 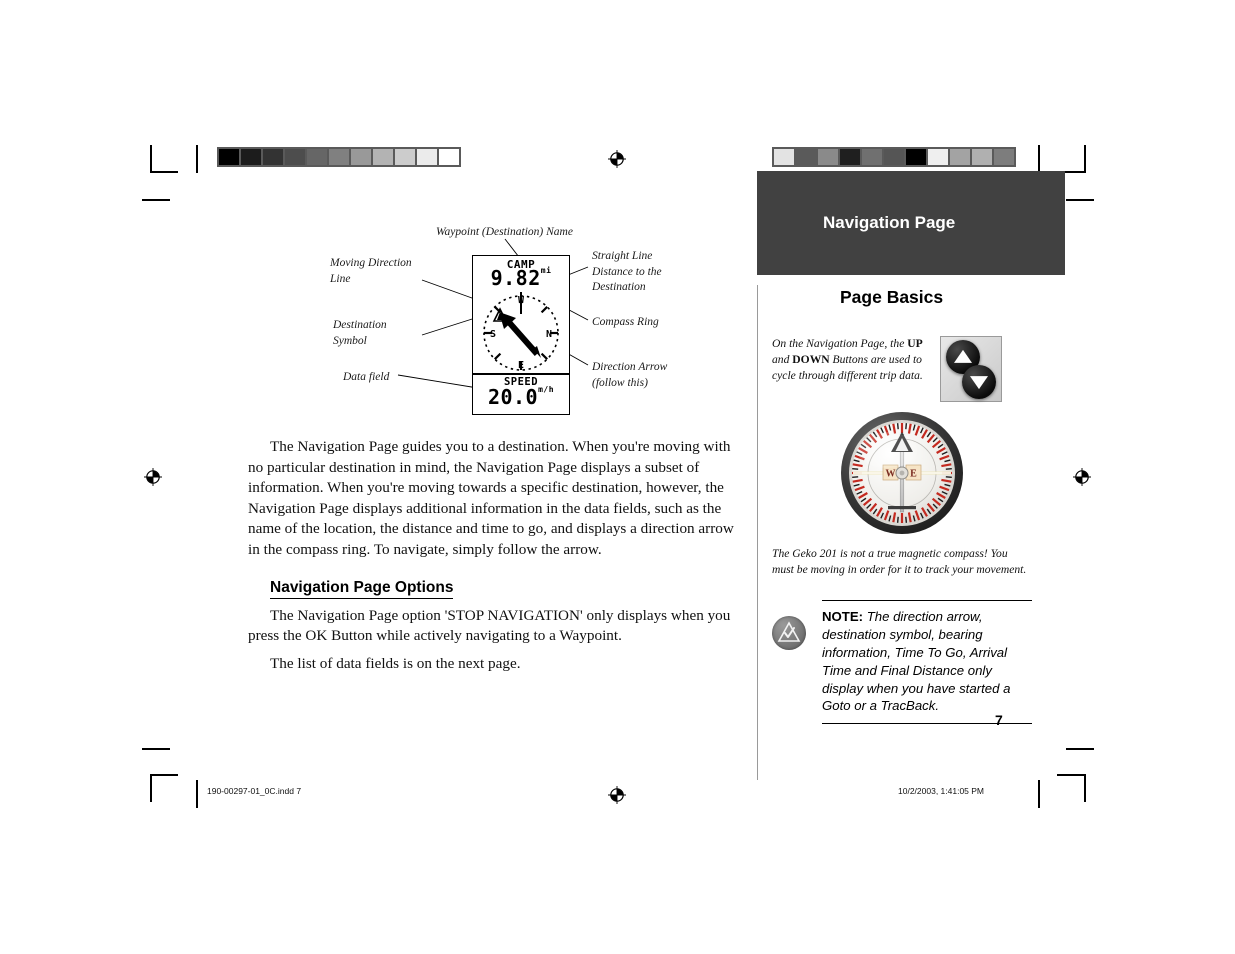 What do you see at coordinates (630, 375) in the screenshot?
I see `callout-direction-arrow: Direction Arrow (follow this)` at bounding box center [630, 375].